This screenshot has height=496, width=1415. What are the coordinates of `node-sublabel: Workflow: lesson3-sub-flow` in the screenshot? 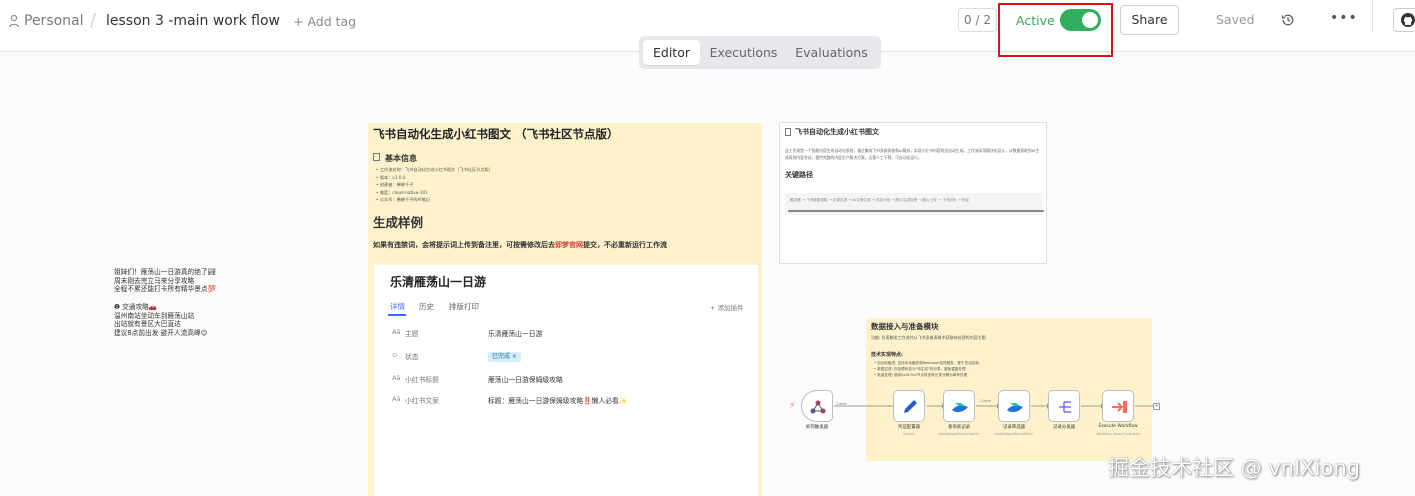 It's located at (1118, 434).